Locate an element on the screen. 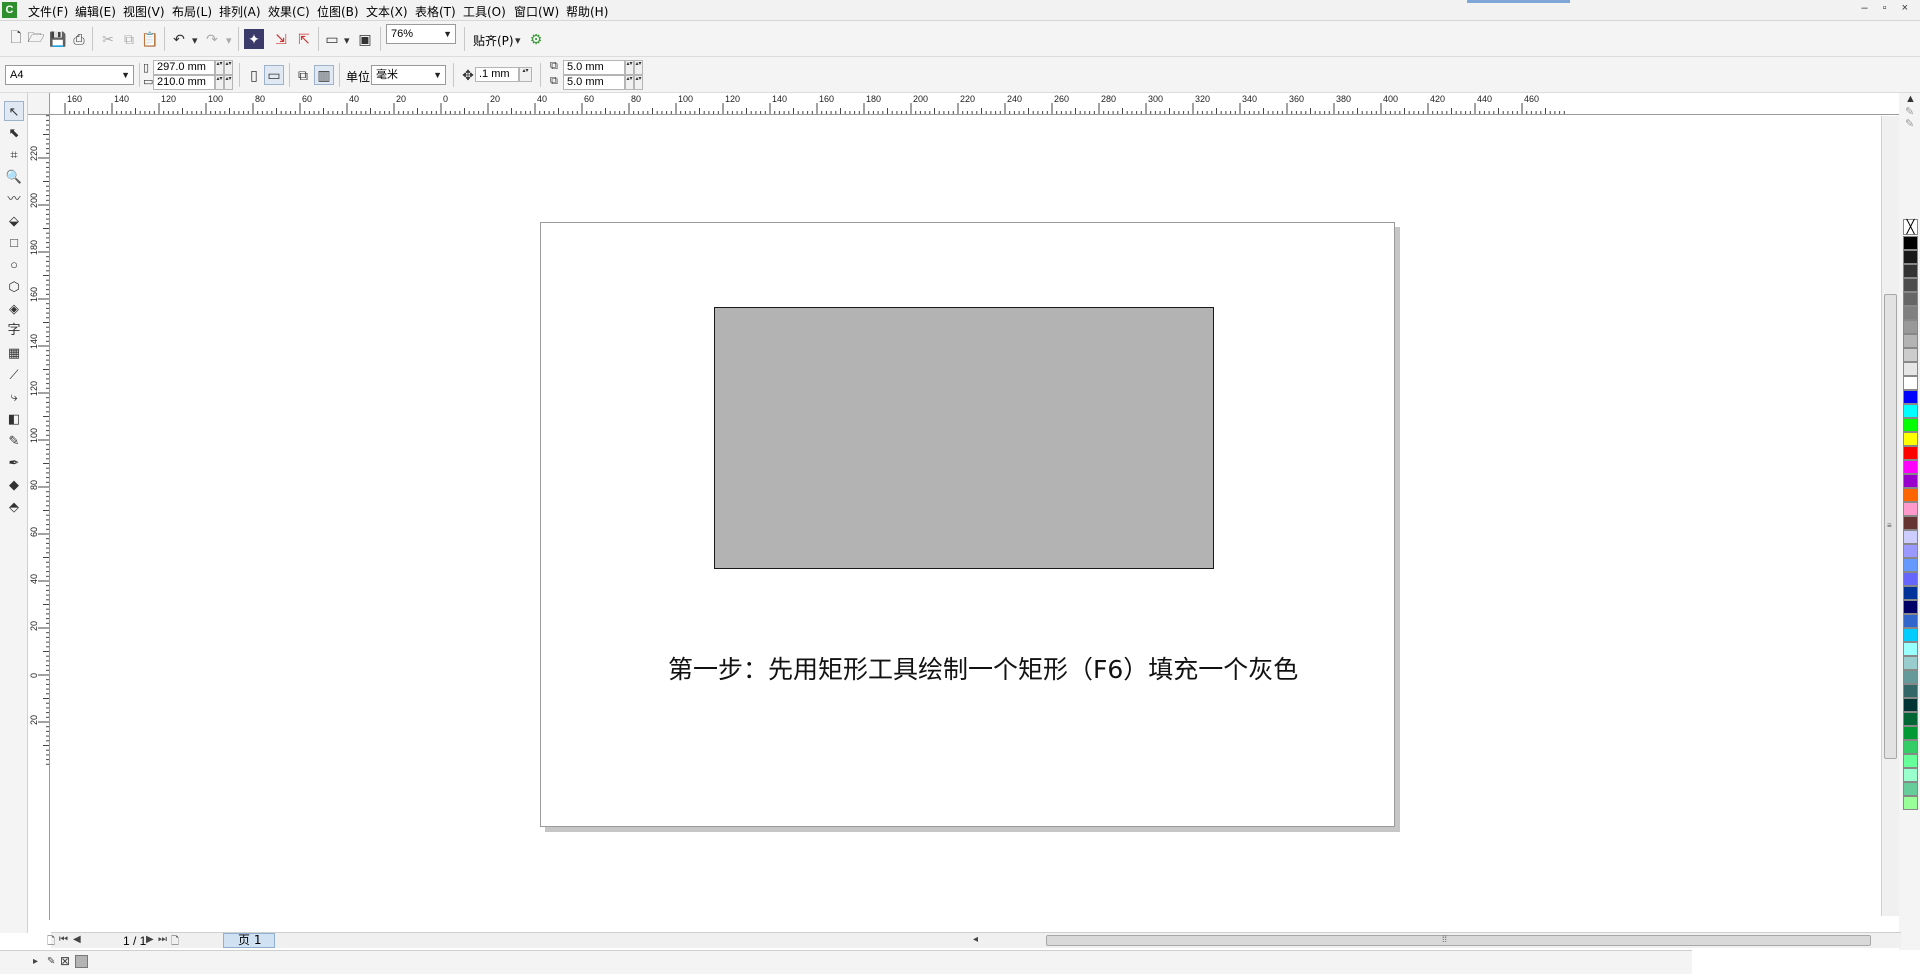 This screenshot has width=1920, height=974. current-fill-swatch is located at coordinates (81, 961).